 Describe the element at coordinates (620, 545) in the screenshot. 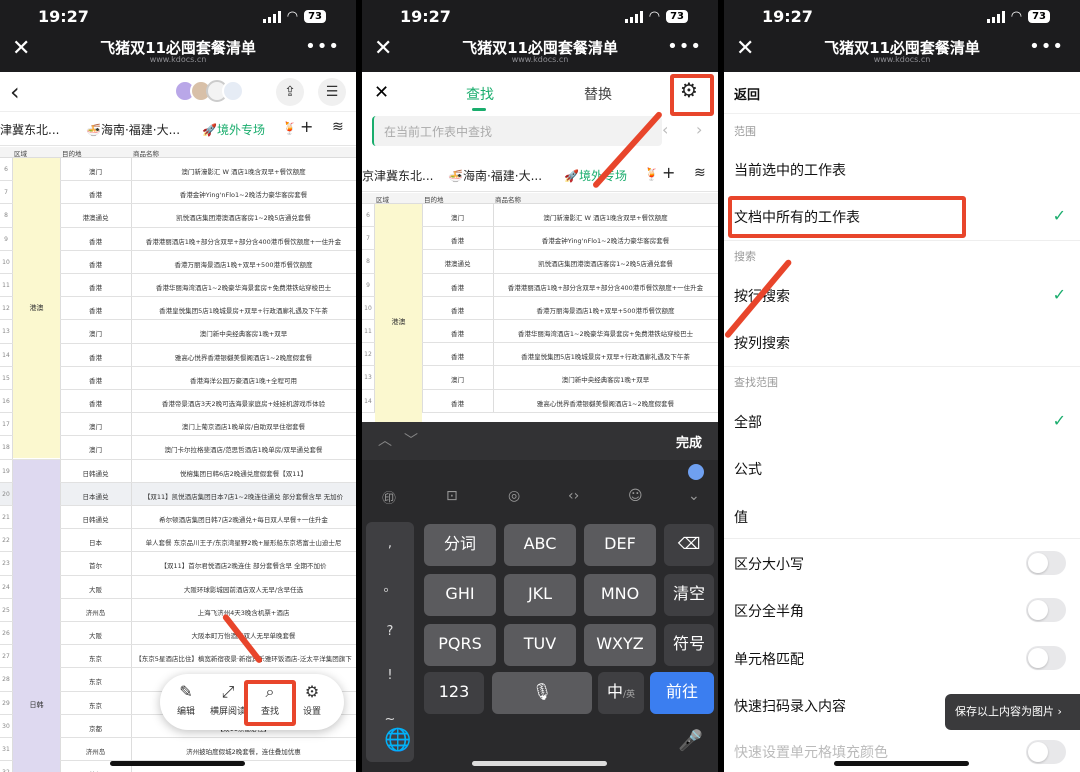

I see `key-def: DEF` at that location.